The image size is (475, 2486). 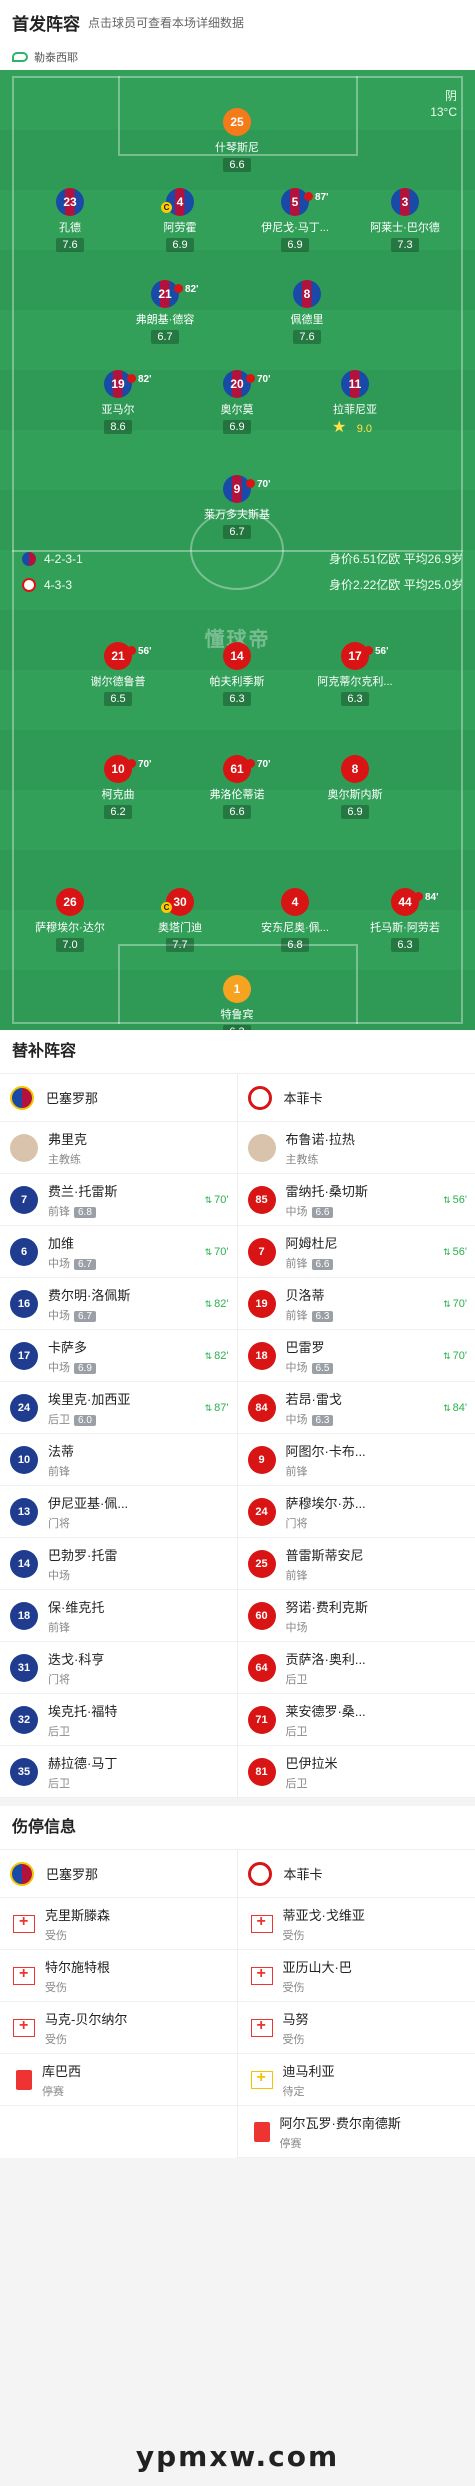 I want to click on player-position: 后卫, so click(x=59, y=1731).